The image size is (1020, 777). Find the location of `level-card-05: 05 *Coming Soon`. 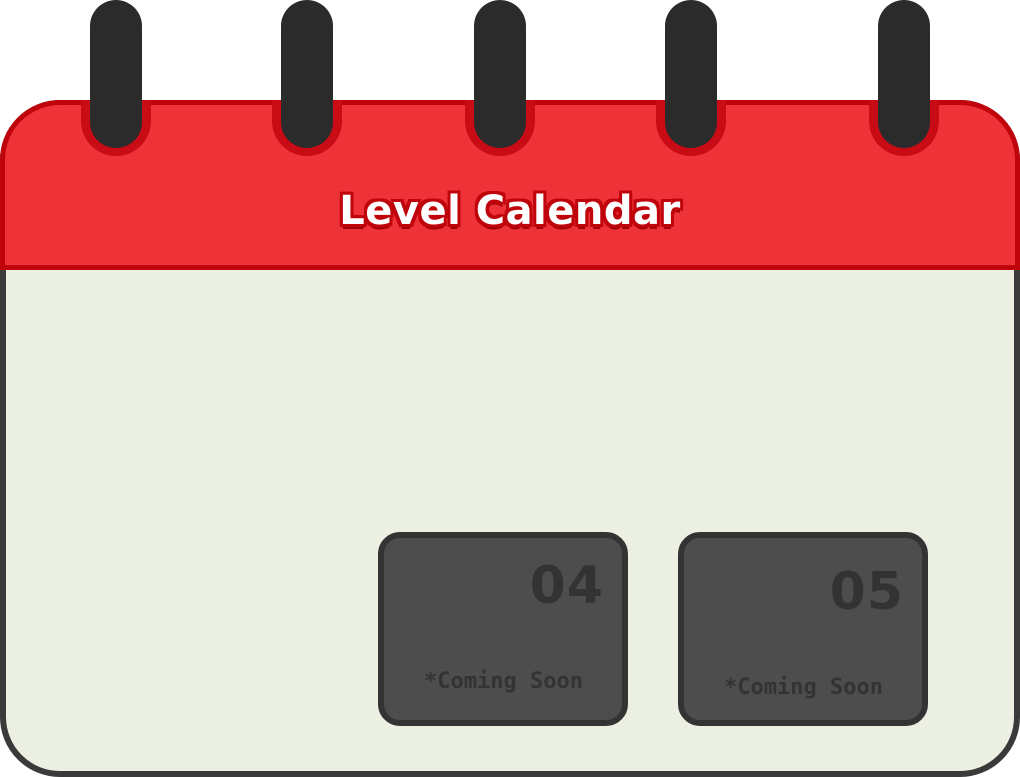

level-card-05: 05 *Coming Soon is located at coordinates (803, 629).